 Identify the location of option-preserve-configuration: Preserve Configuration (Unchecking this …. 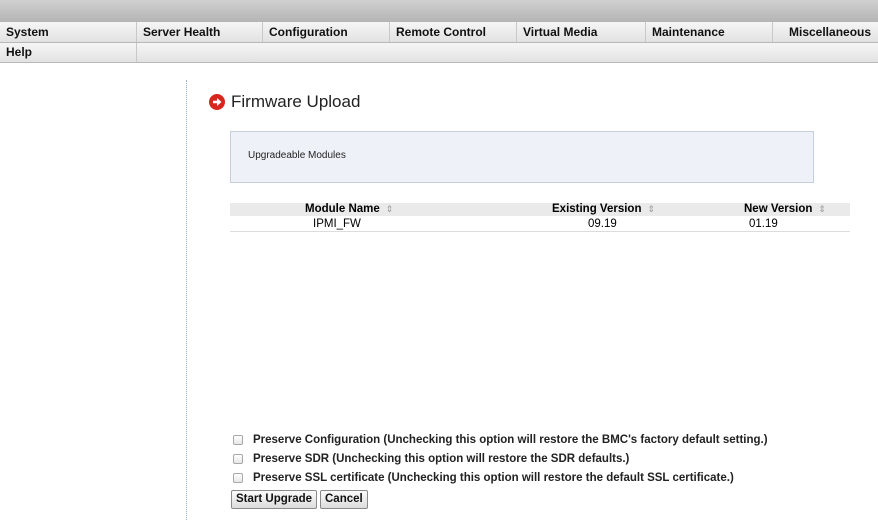
(500, 440).